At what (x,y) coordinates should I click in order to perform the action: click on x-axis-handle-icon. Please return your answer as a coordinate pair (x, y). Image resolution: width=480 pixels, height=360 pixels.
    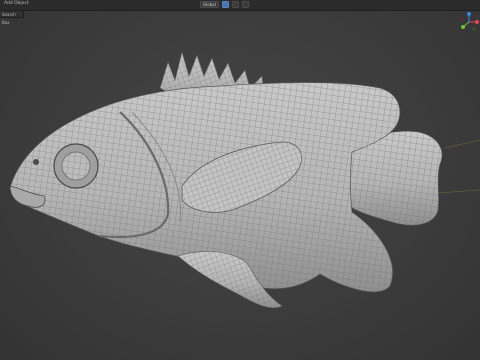
    Looking at the image, I should click on (477, 22).